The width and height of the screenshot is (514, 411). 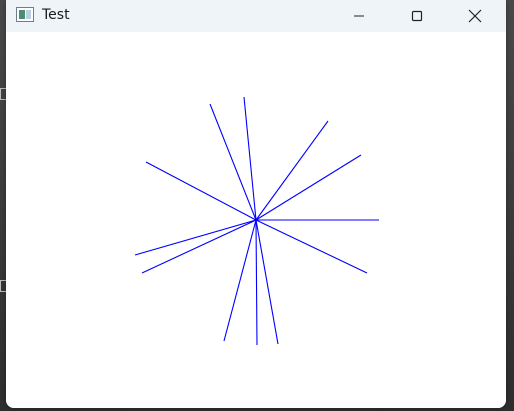 I want to click on maximize-icon, so click(x=417, y=16).